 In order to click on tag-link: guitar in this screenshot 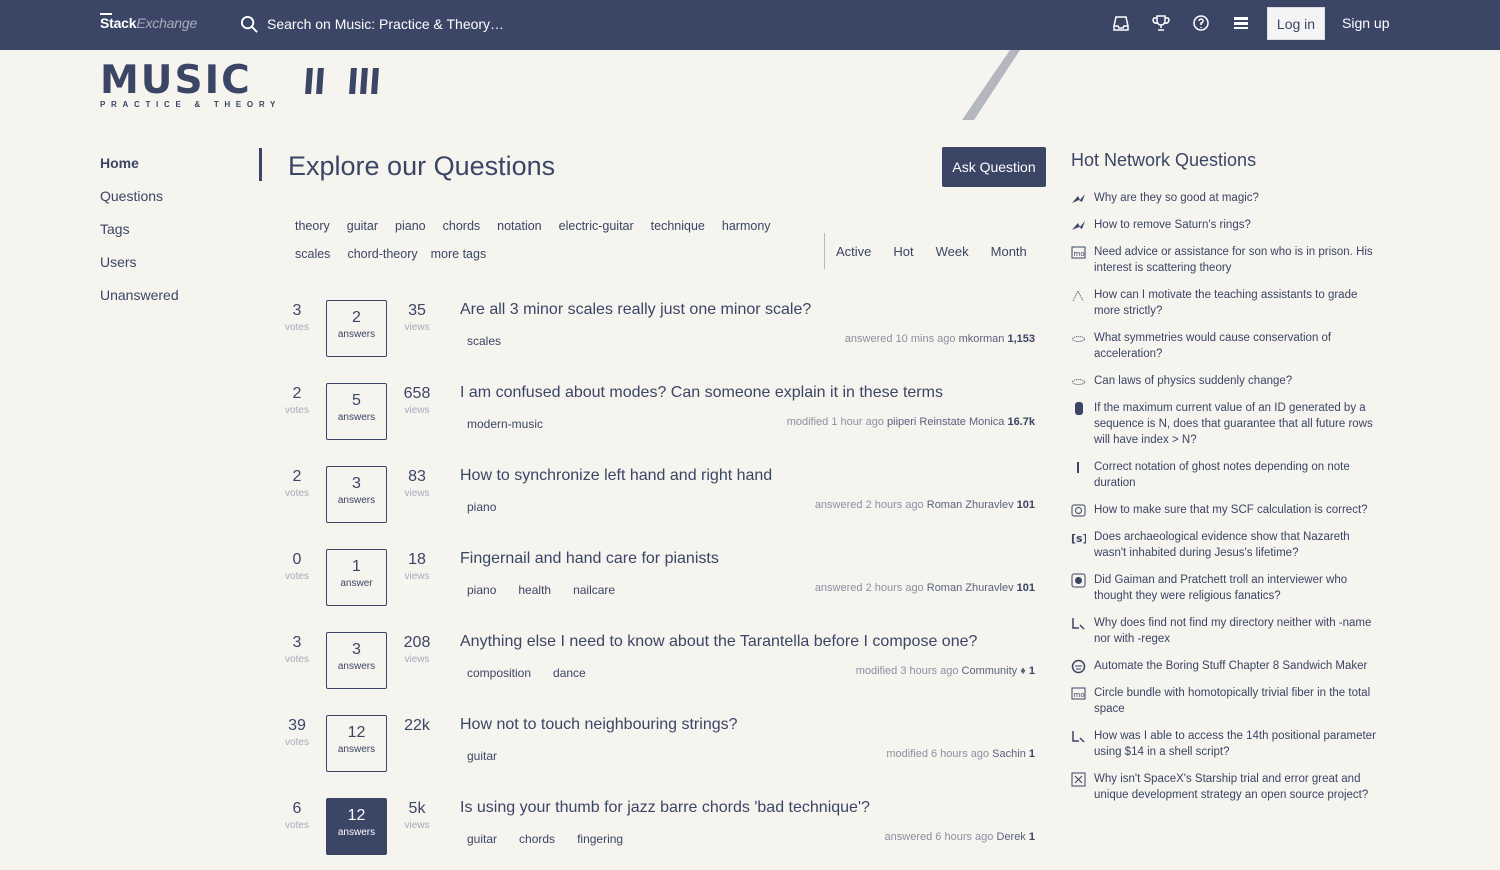, I will do `click(362, 226)`.